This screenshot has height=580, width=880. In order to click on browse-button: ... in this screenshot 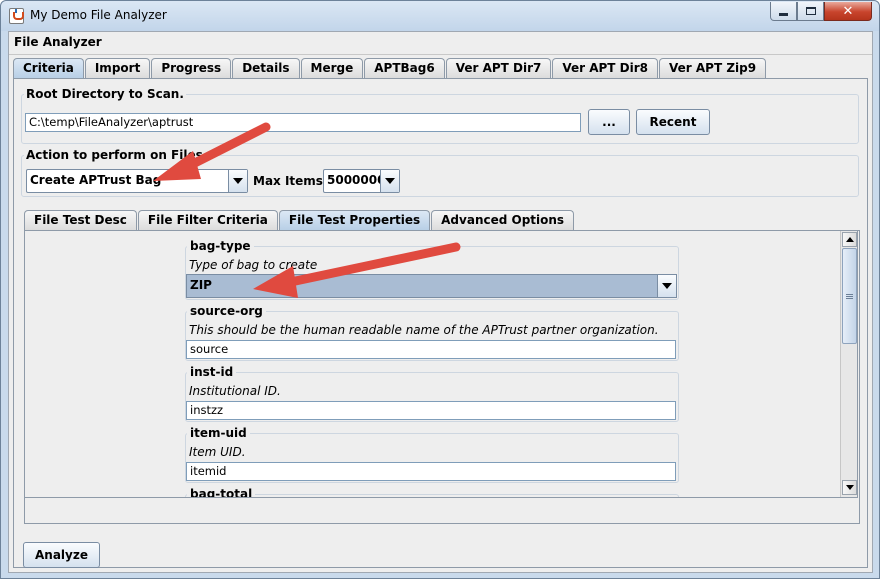, I will do `click(609, 122)`.